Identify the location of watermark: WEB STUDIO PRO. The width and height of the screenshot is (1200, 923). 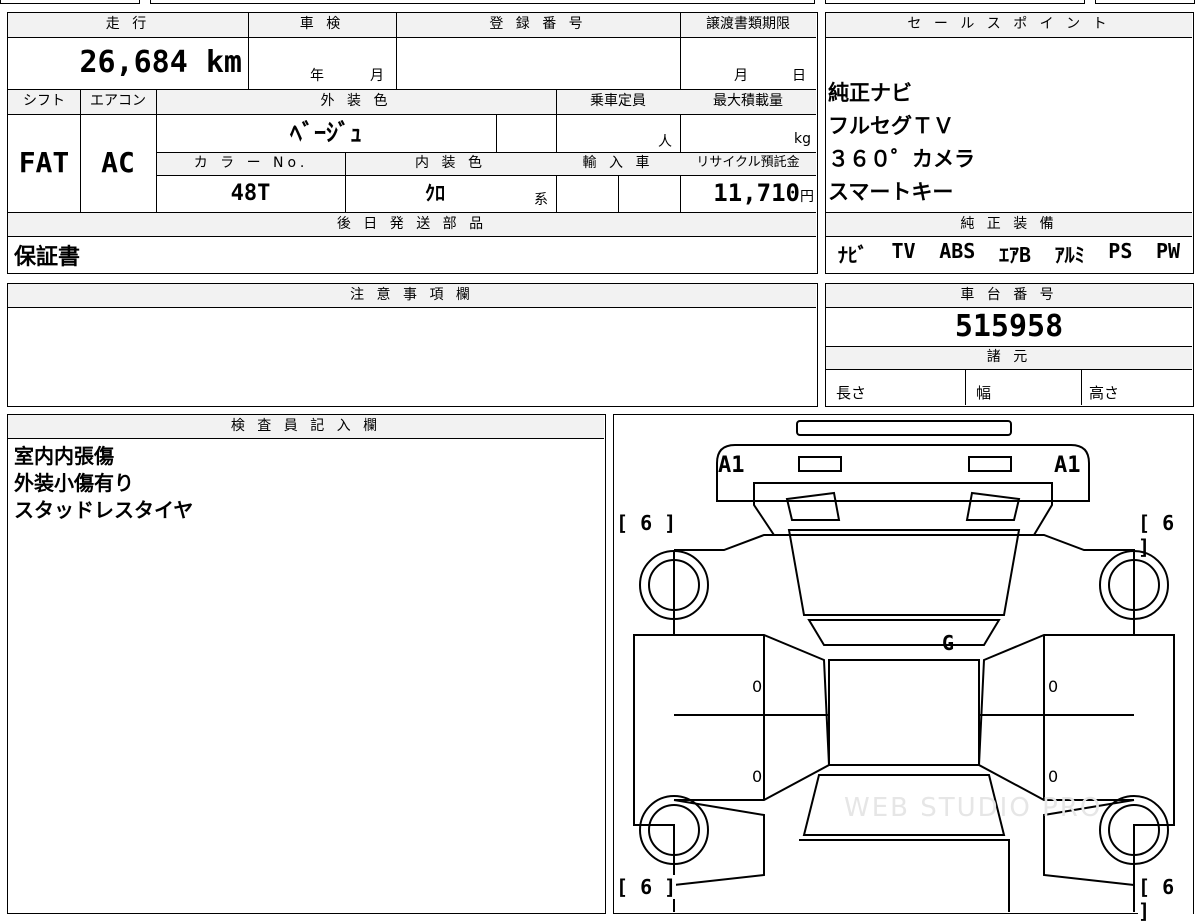
(973, 808).